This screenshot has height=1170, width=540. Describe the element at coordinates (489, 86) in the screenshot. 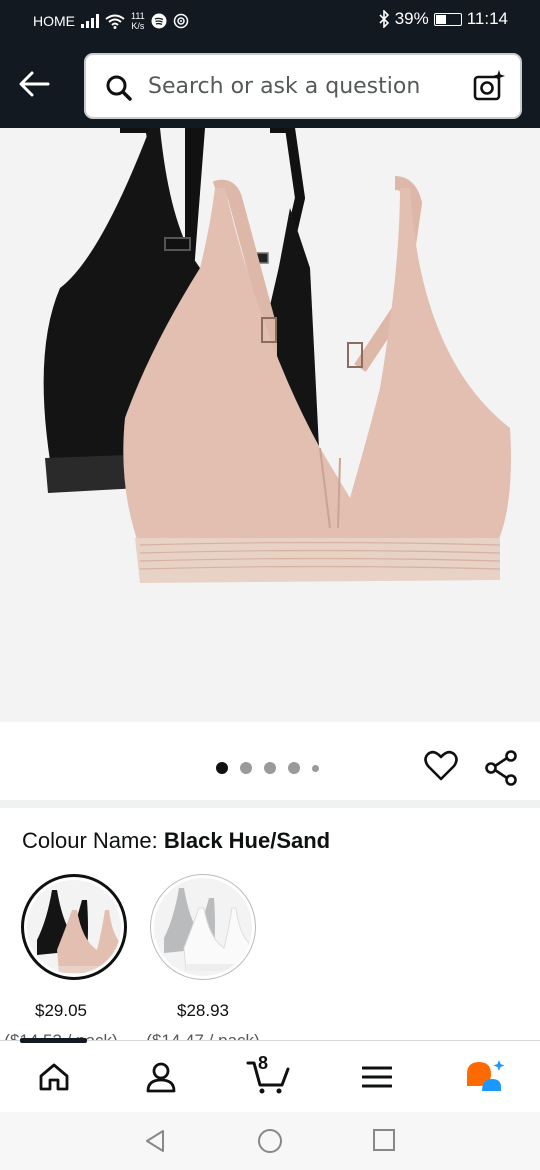

I see `camera-icon` at that location.